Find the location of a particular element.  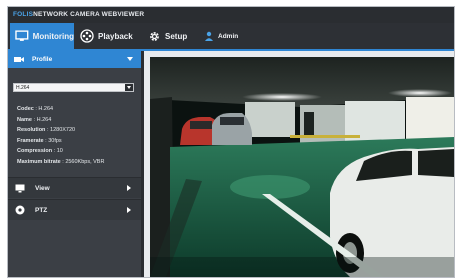

sidebar-item-label: View is located at coordinates (42, 188).